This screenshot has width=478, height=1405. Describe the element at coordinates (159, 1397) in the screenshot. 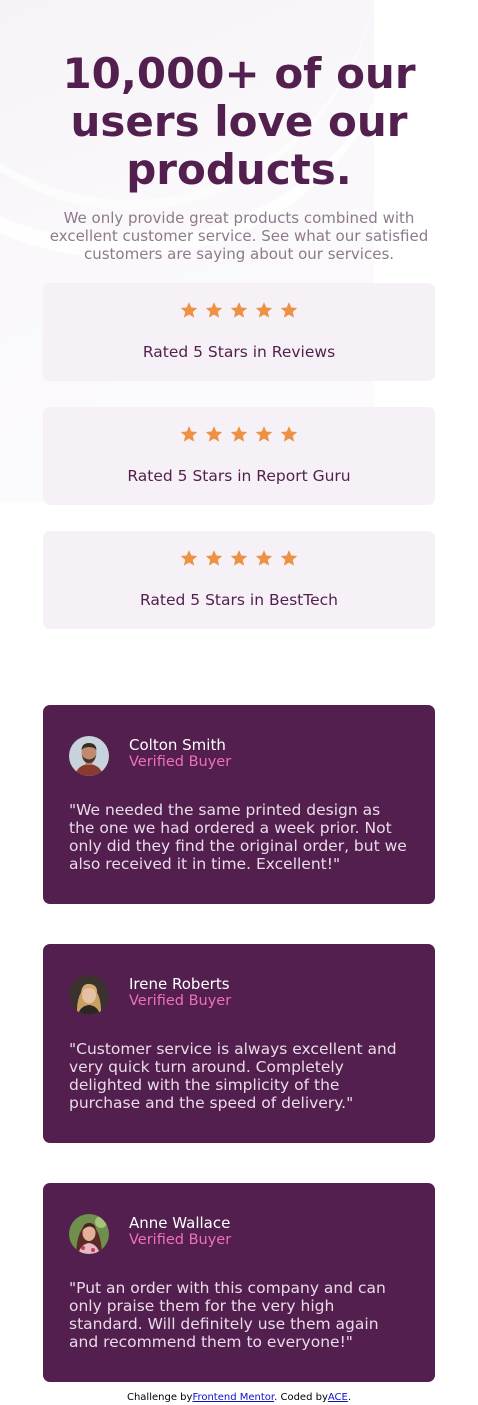

I see `footer-prefix: Challenge by` at that location.